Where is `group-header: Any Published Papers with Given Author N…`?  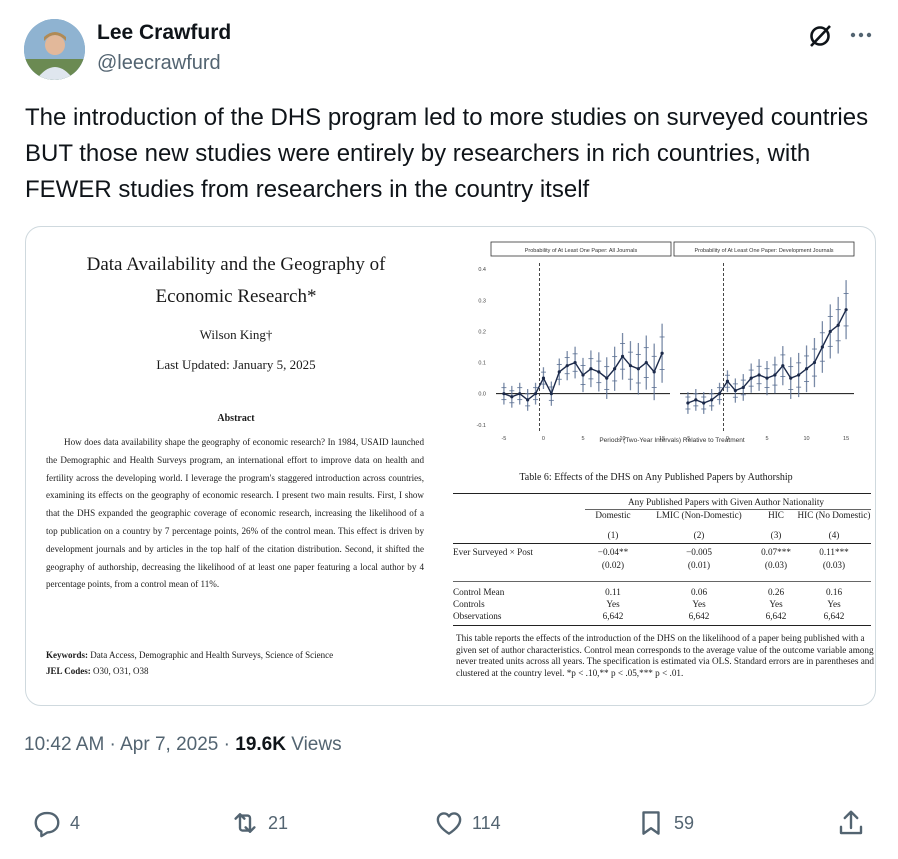 group-header: Any Published Papers with Given Author N… is located at coordinates (726, 502).